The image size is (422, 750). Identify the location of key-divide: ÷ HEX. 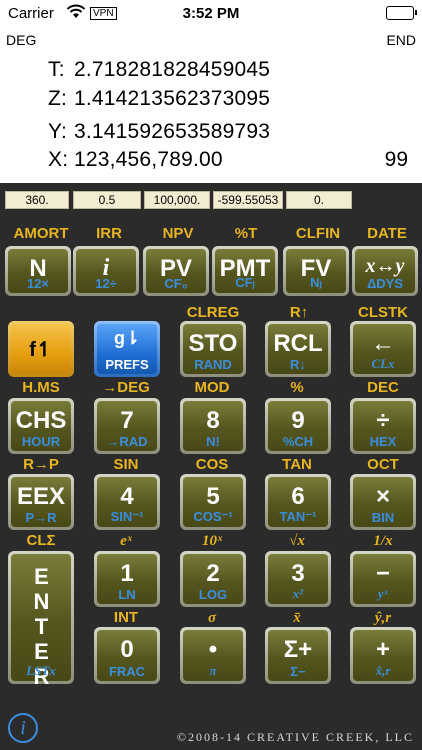
(383, 426).